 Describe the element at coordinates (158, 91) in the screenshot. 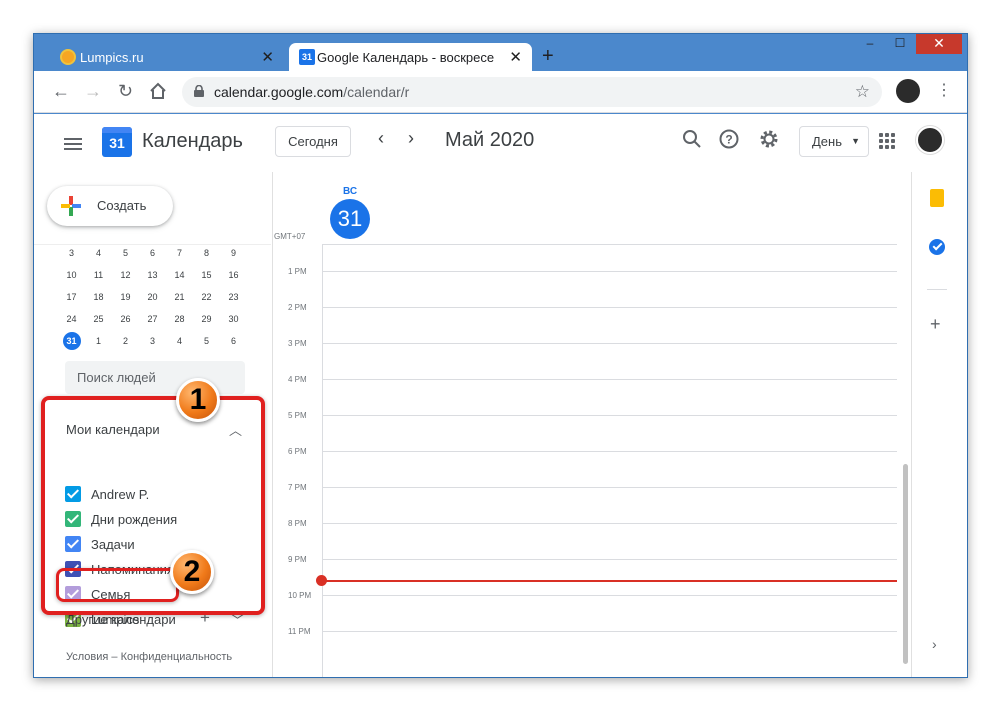

I see `home-icon` at that location.